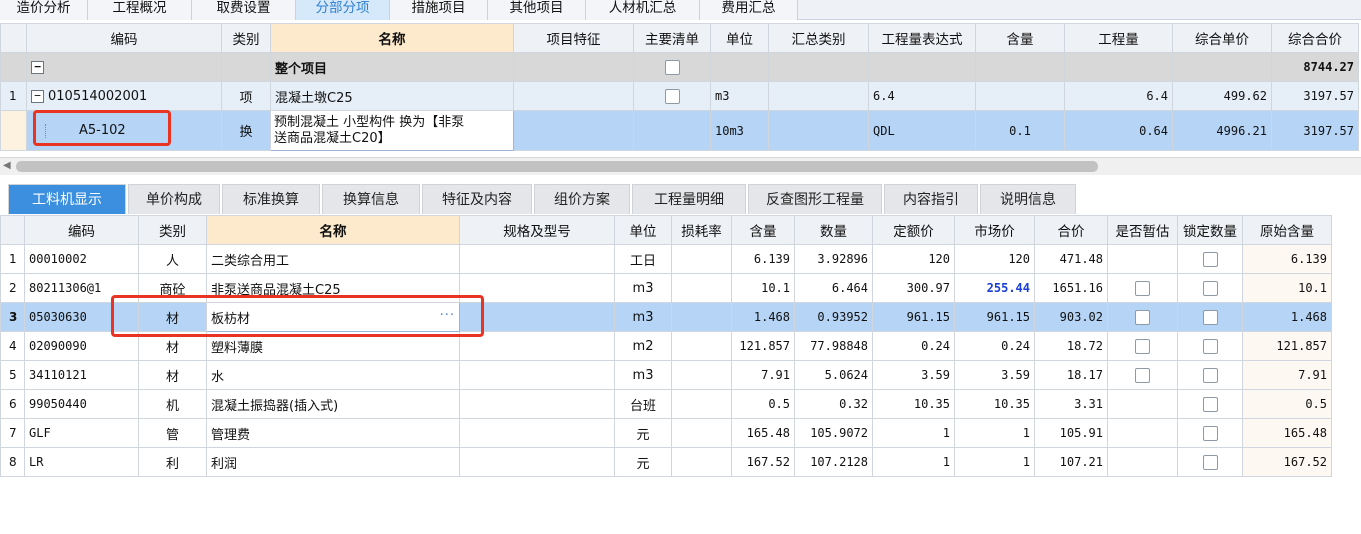  I want to click on header-quantity-expression: 工程量表达式, so click(922, 38).